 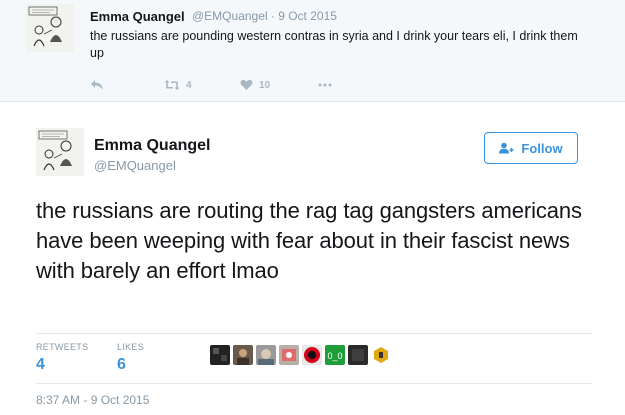 What do you see at coordinates (246, 85) in the screenshot?
I see `heart-icon` at bounding box center [246, 85].